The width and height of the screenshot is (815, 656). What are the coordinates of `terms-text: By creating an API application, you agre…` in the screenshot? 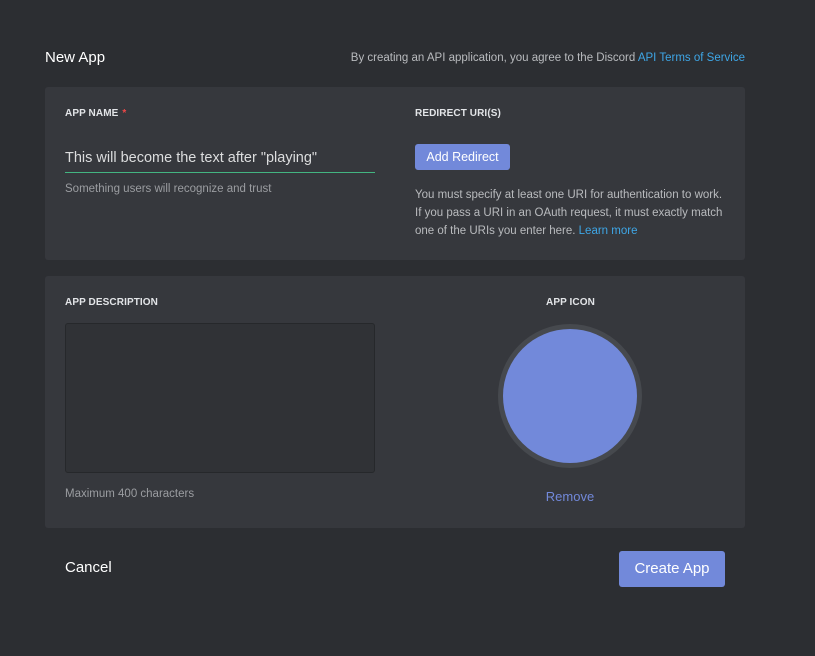 It's located at (494, 58).